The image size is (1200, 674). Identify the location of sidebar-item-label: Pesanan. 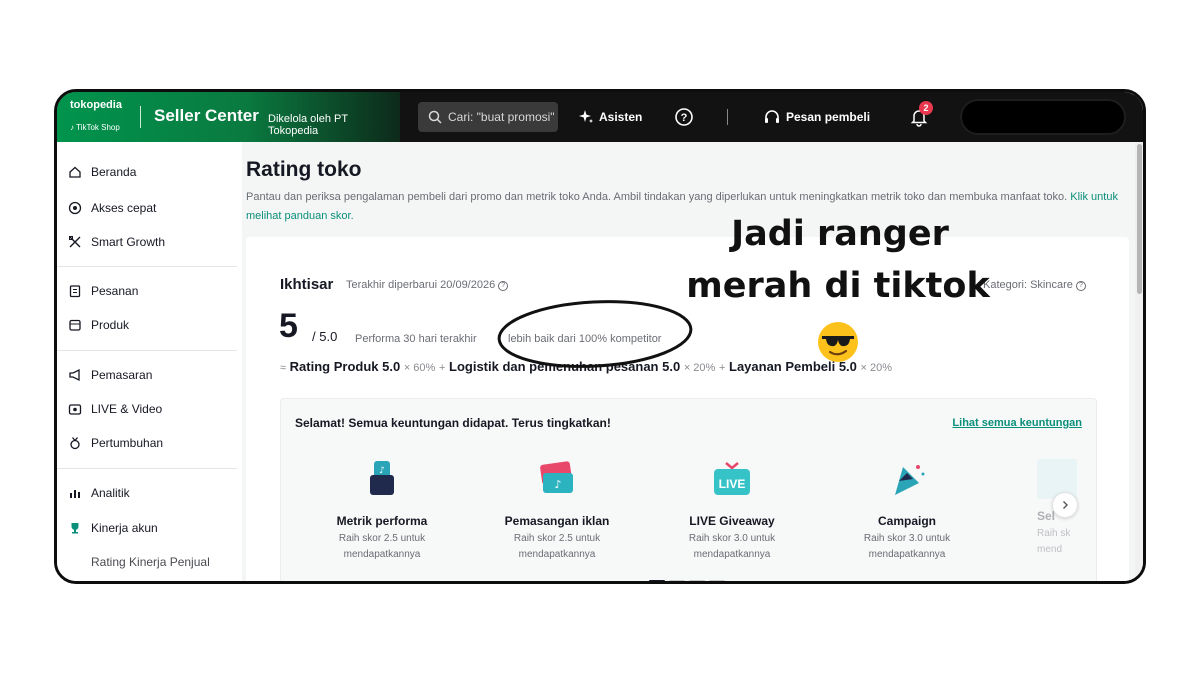
(115, 291).